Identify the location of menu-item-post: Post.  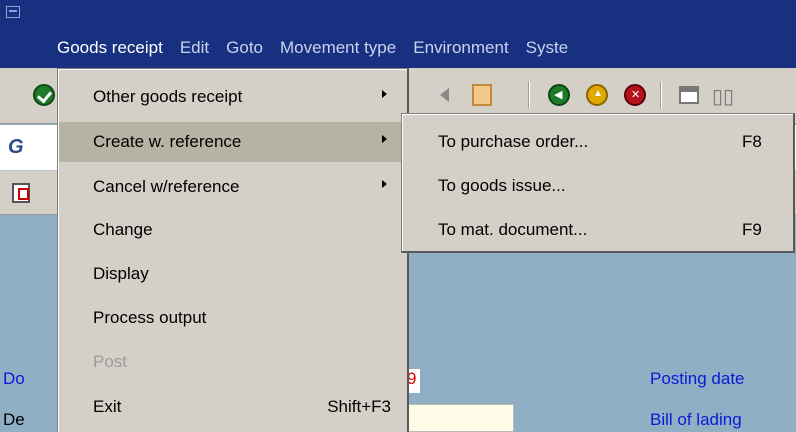
(110, 361).